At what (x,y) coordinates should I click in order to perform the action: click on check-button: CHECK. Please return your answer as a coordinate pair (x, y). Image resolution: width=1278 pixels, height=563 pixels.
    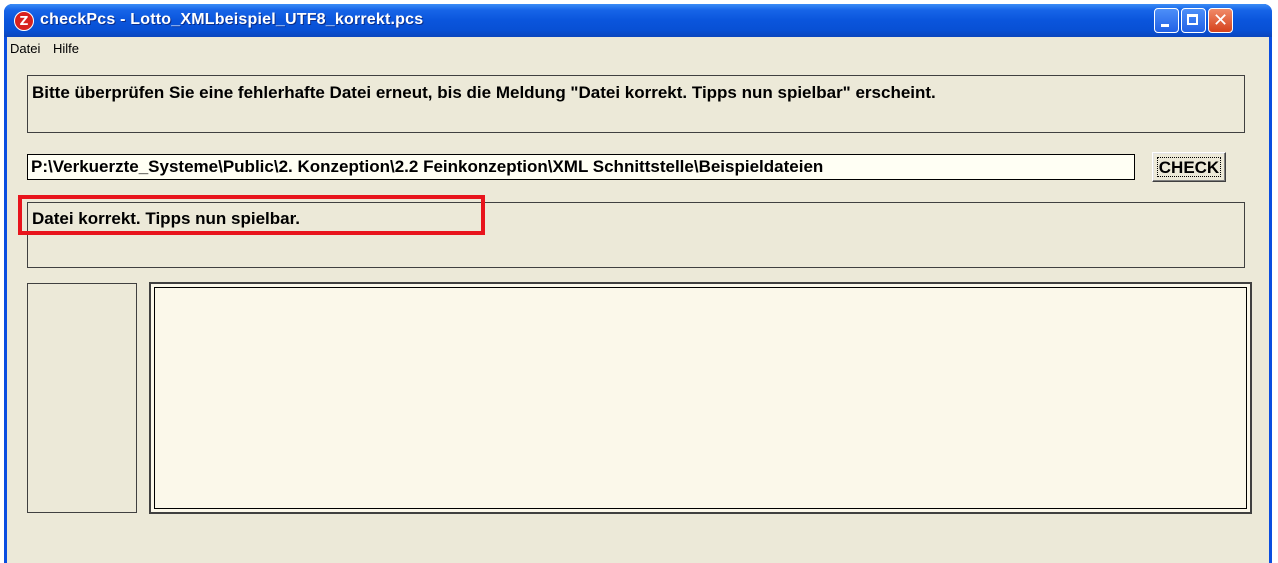
    Looking at the image, I should click on (1189, 167).